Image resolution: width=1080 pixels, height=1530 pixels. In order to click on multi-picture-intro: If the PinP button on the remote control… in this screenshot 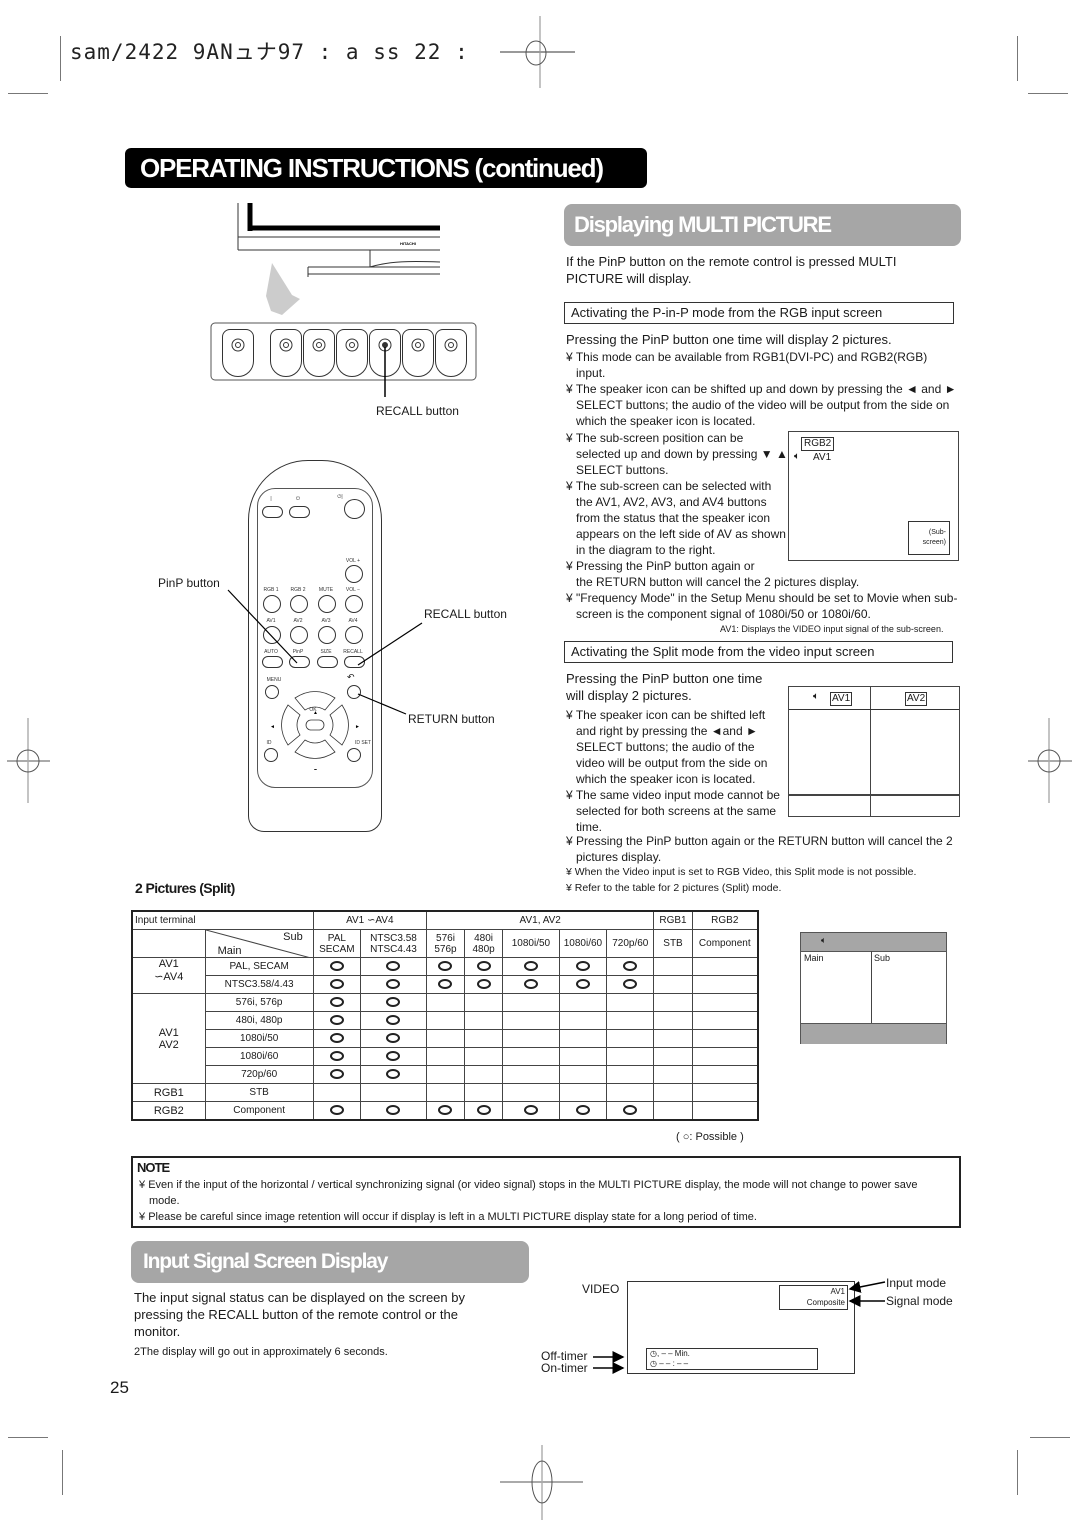, I will do `click(731, 270)`.